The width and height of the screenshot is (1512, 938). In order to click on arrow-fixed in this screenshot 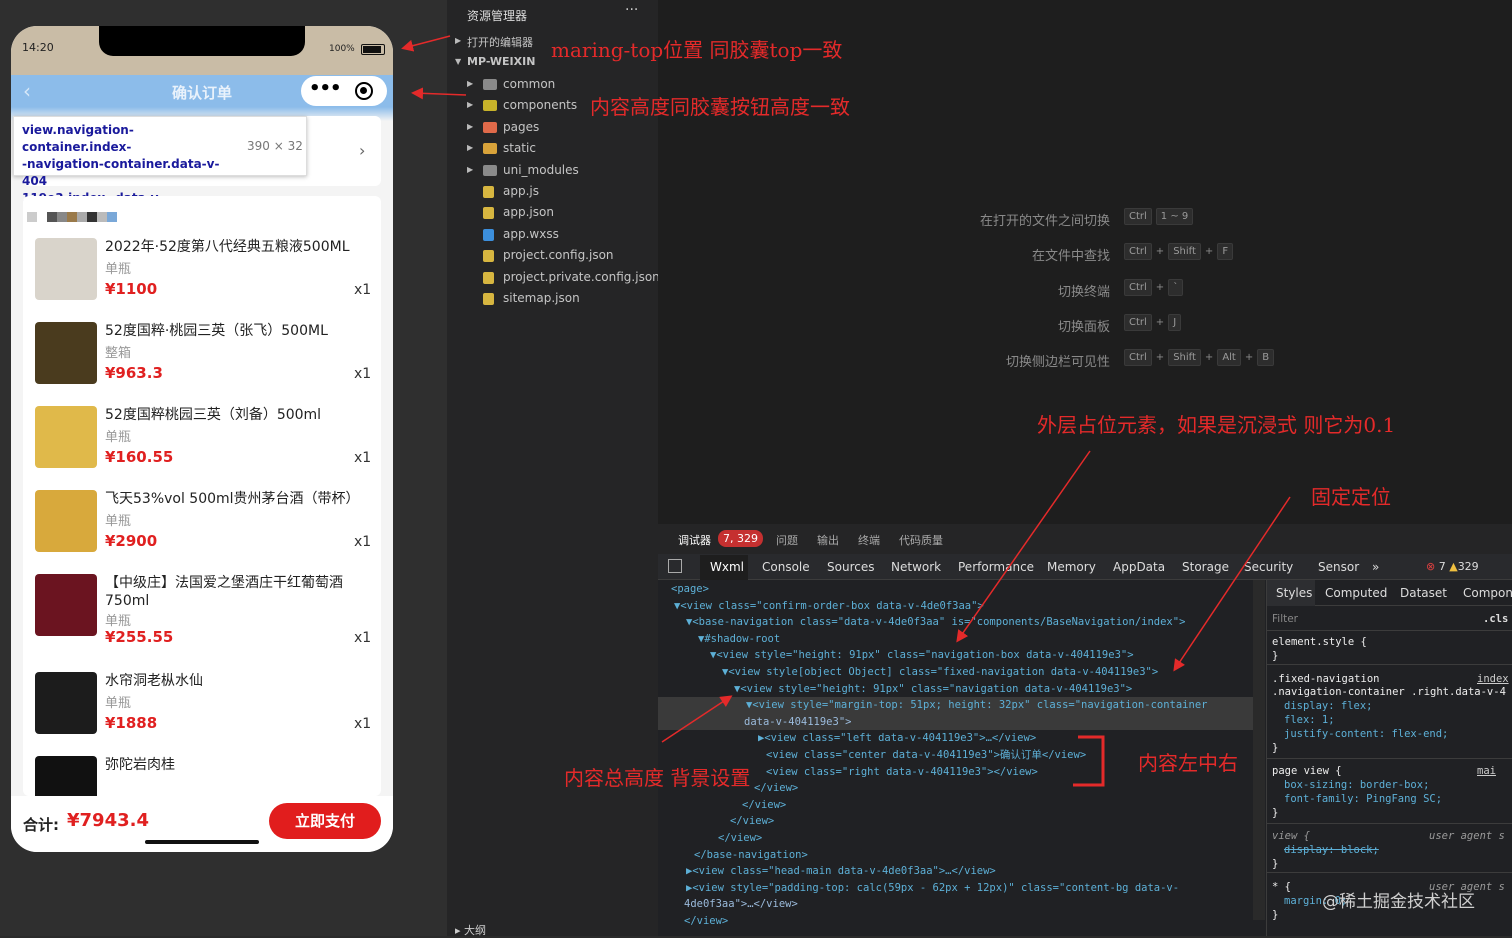, I will do `click(1232, 584)`.